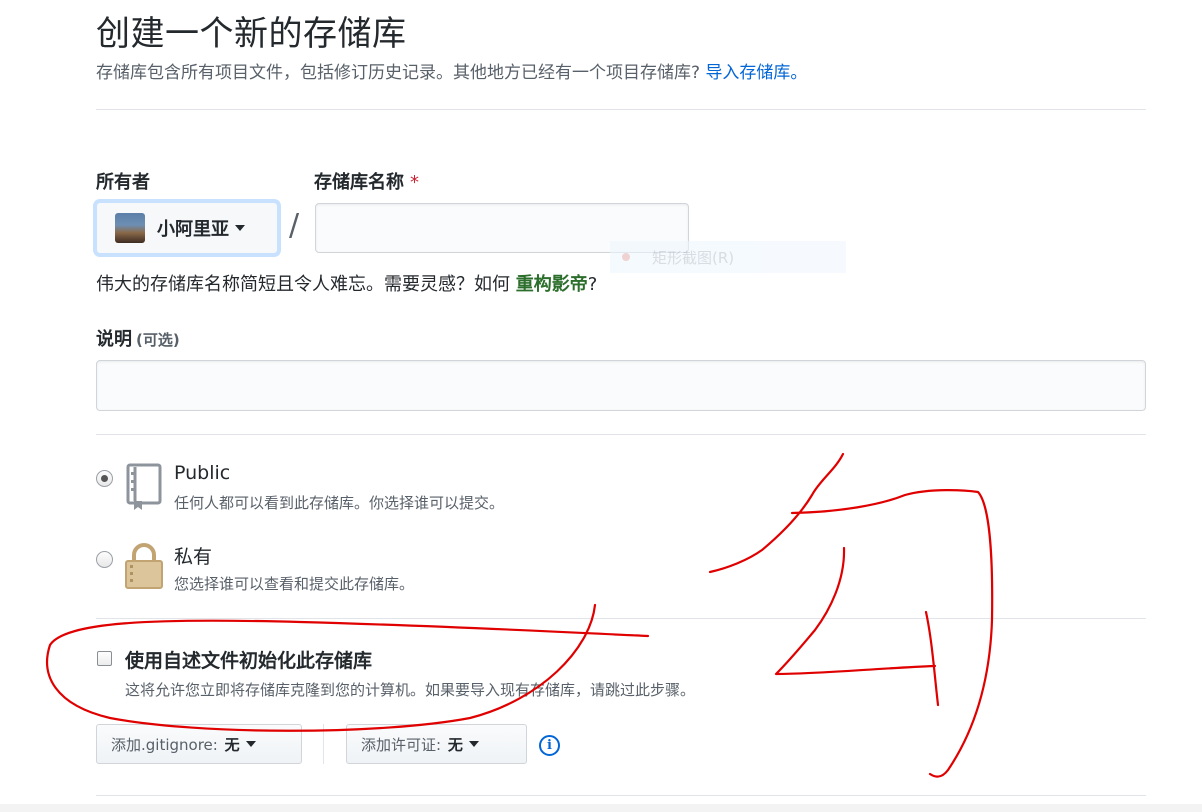 The image size is (1202, 812). What do you see at coordinates (398, 73) in the screenshot?
I see `subtitle-text: 存储库包含所有项目文件，包括修订历史记录。其他地方已经有一个项目存储库?` at bounding box center [398, 73].